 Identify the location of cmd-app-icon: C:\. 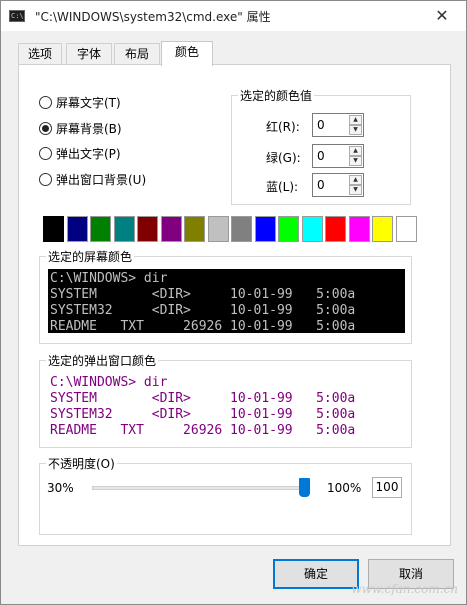
(17, 16).